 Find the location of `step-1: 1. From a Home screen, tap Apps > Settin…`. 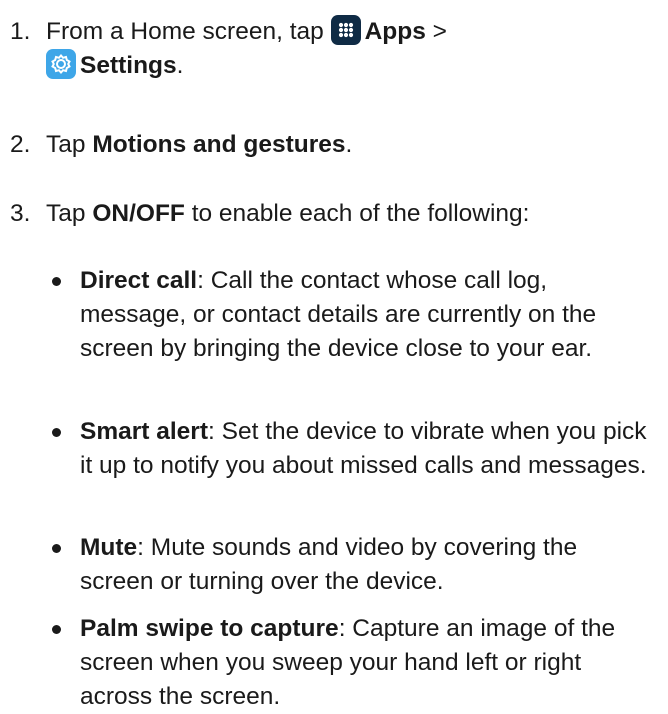

step-1: 1. From a Home screen, tap Apps > Settin… is located at coordinates (335, 49).